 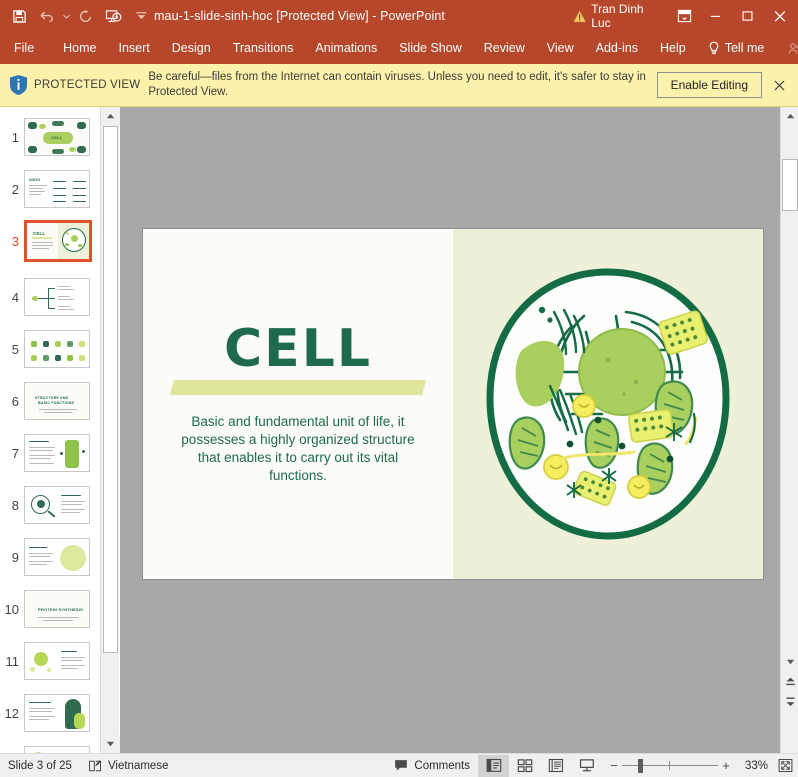 What do you see at coordinates (19, 16) in the screenshot?
I see `save-icon` at bounding box center [19, 16].